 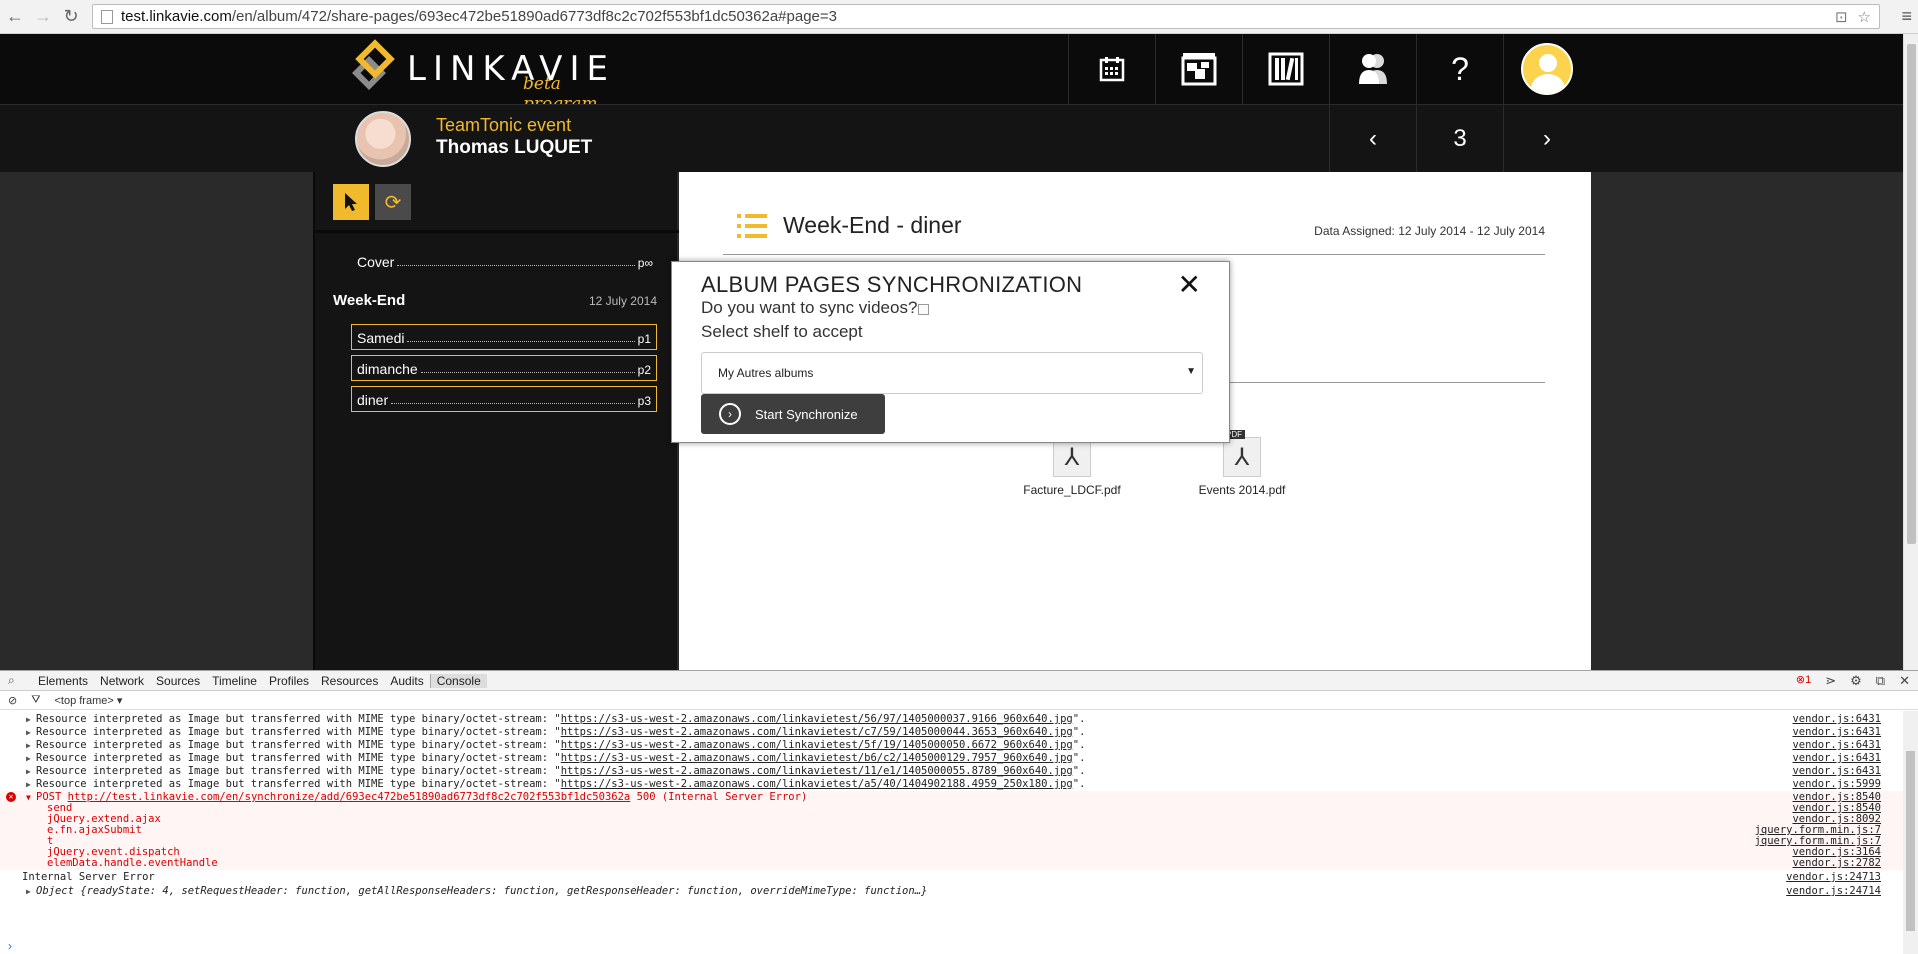 What do you see at coordinates (892, 284) in the screenshot?
I see `modal-title: ALBUM PAGES SYNCHRONIZATION` at bounding box center [892, 284].